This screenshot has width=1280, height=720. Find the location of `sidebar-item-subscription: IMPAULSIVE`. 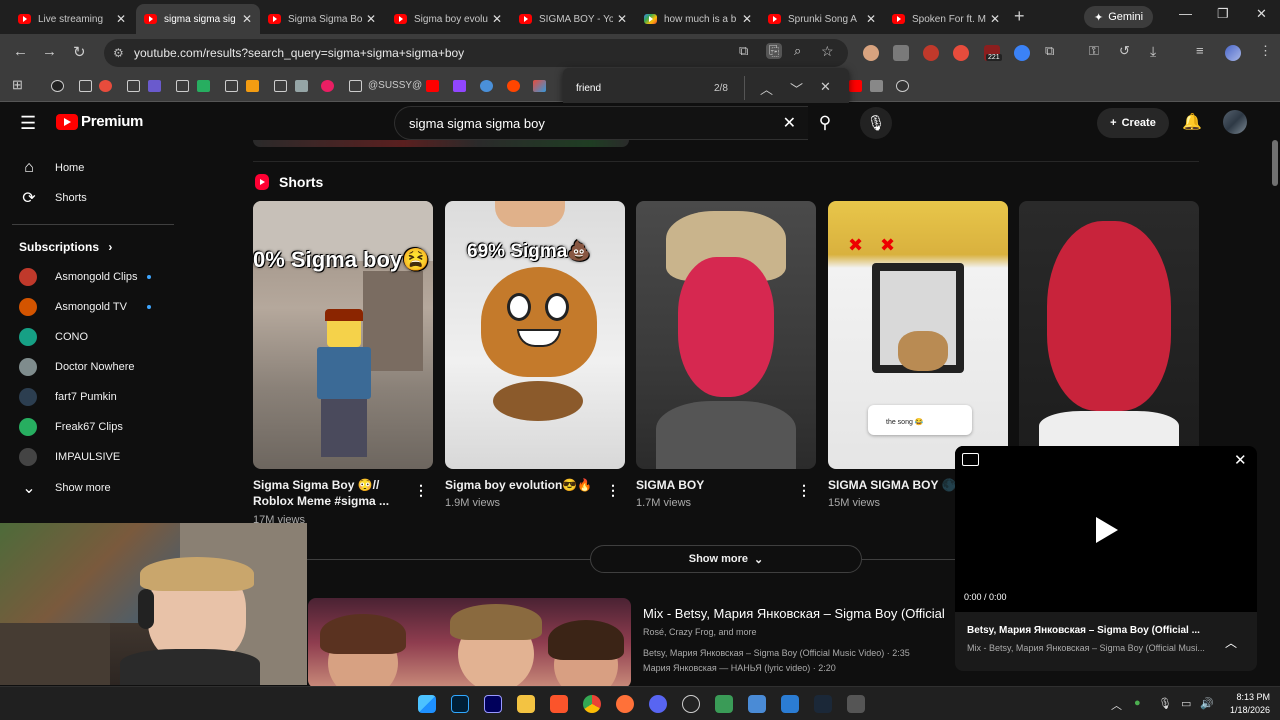

sidebar-item-subscription: IMPAULSIVE is located at coordinates (87, 457).